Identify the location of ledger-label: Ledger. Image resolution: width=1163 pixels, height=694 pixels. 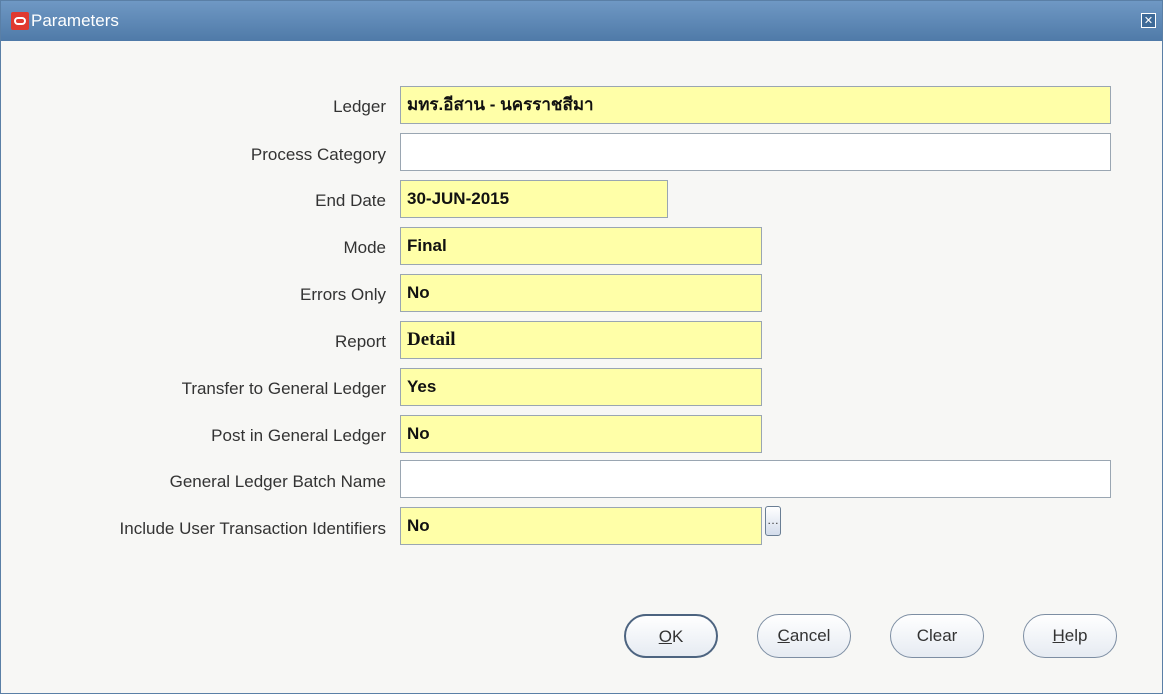
(359, 106).